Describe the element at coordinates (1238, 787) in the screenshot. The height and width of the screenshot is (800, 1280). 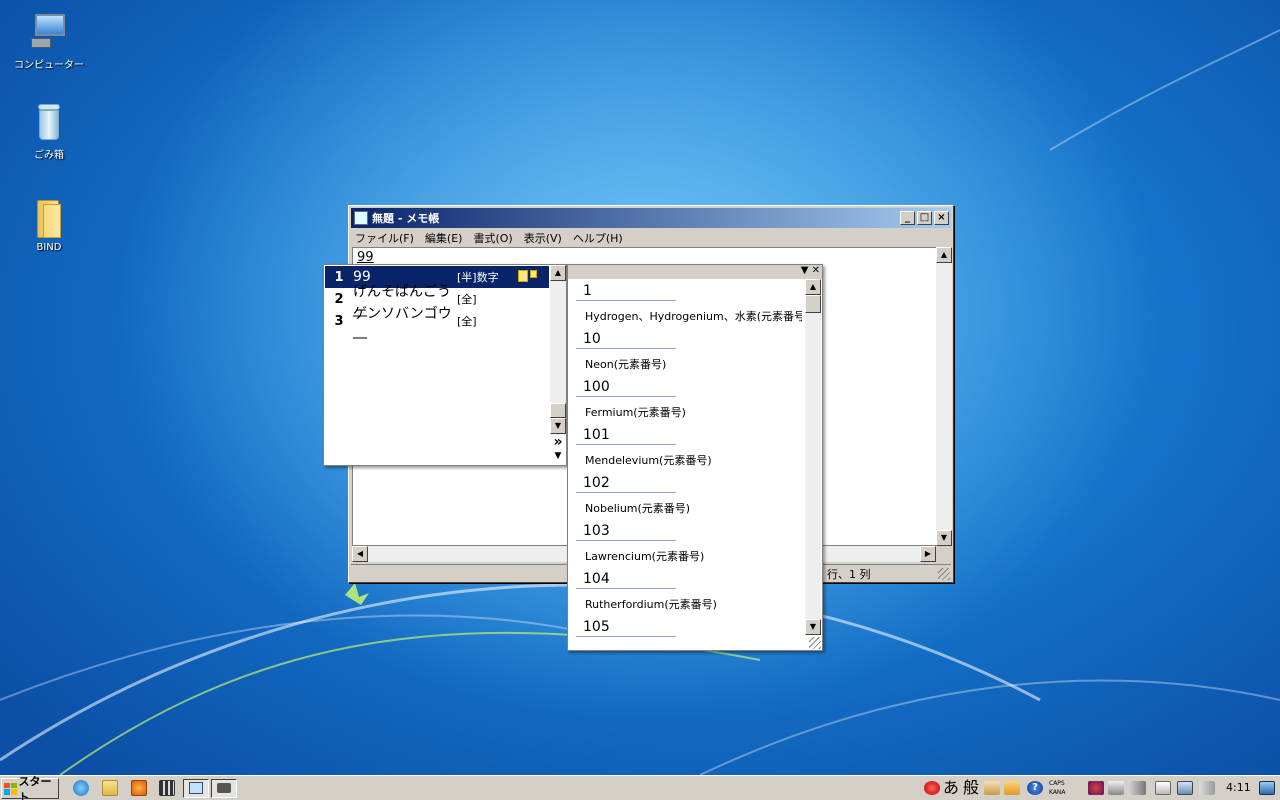
I see `clock: 4:11` at that location.